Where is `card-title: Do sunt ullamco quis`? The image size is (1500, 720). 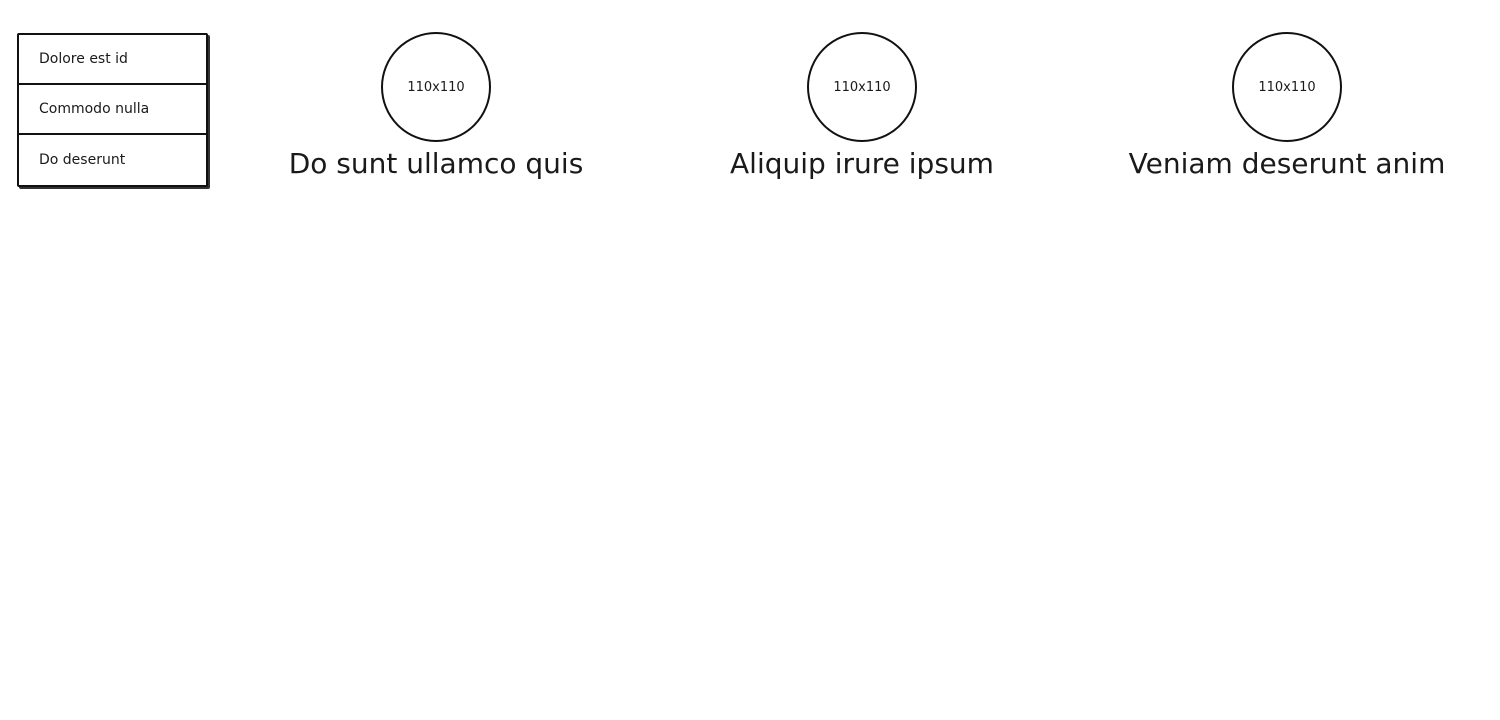 card-title: Do sunt ullamco quis is located at coordinates (436, 163).